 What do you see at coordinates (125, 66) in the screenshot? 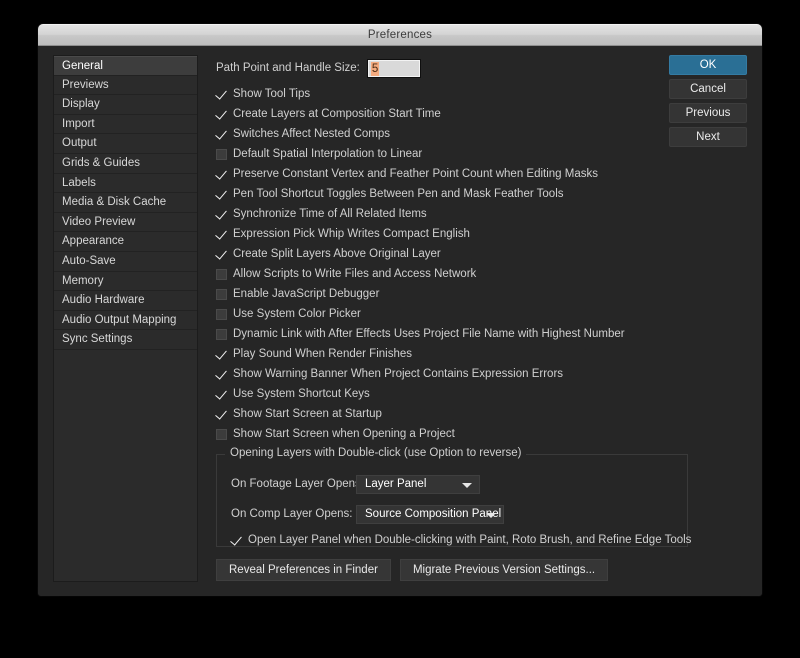
I see `sidebar-item-general: General` at bounding box center [125, 66].